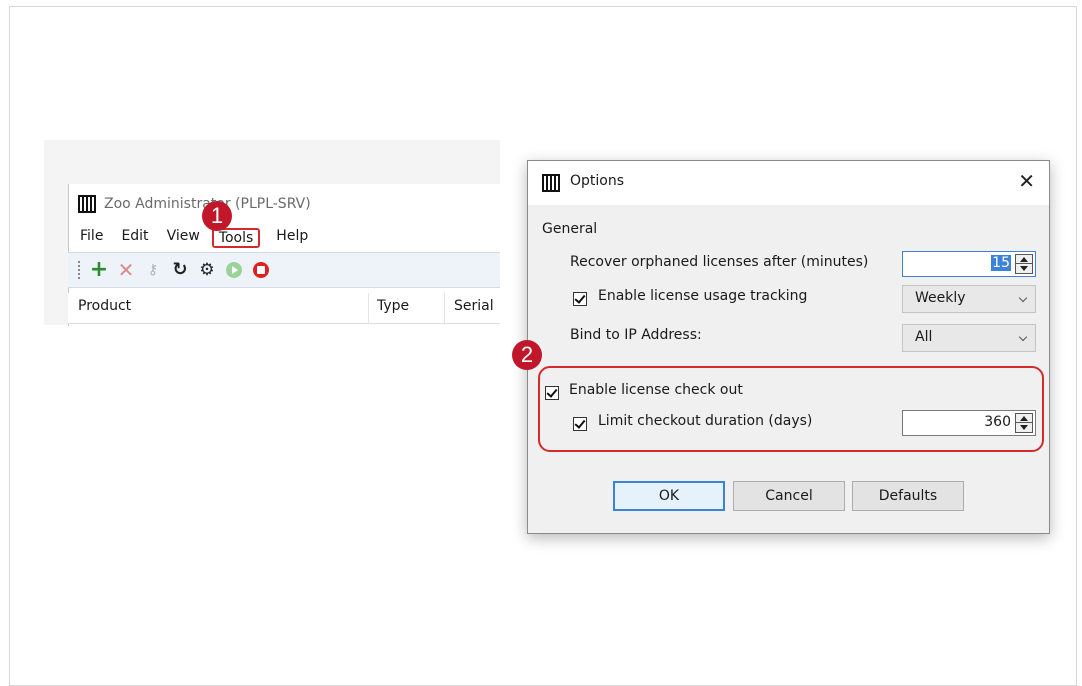  What do you see at coordinates (217, 216) in the screenshot?
I see `step-badge-1: 1` at bounding box center [217, 216].